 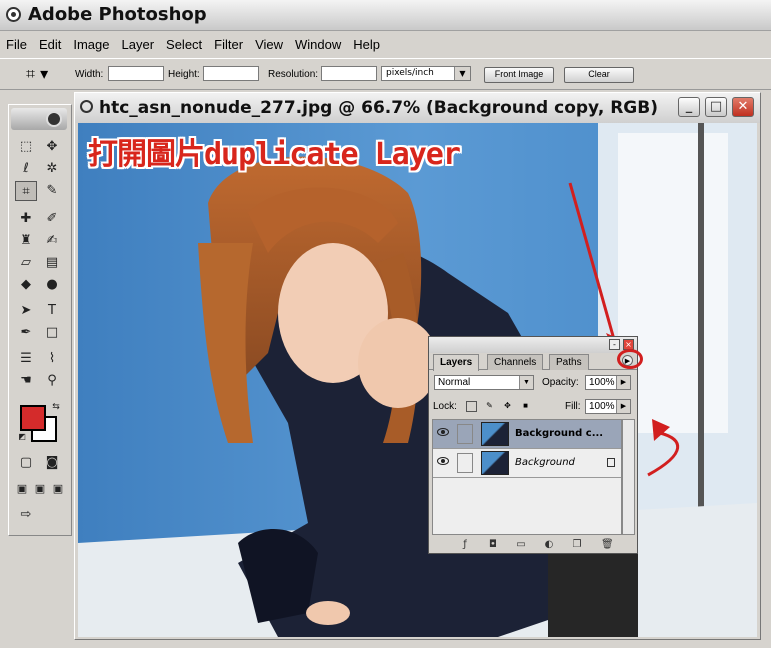 What do you see at coordinates (507, 406) in the screenshot?
I see `lock-position-icon: ✥` at bounding box center [507, 406].